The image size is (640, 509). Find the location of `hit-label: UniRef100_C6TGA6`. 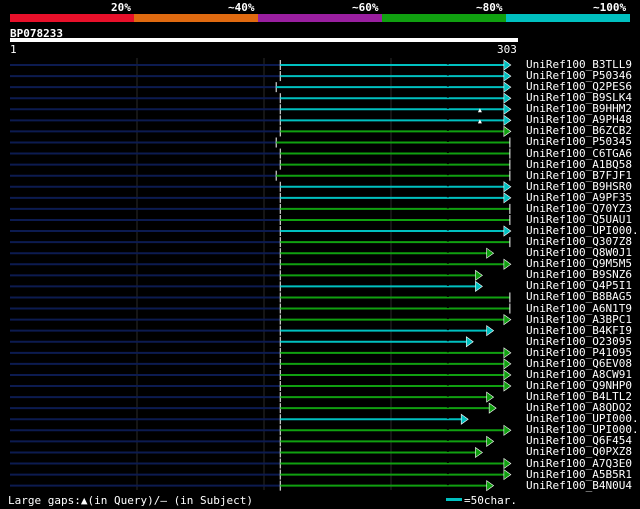

hit-label: UniRef100_C6TGA6 is located at coordinates (579, 153).